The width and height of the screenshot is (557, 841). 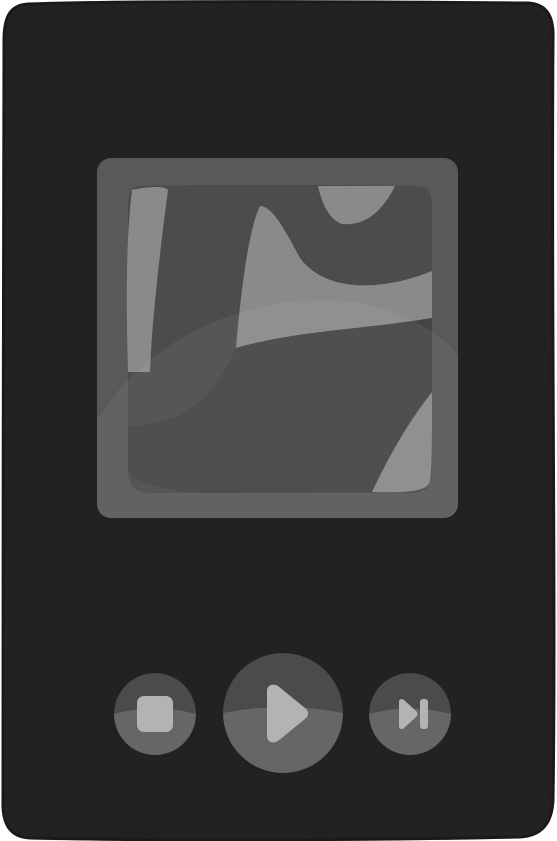 I want to click on stop-icon, so click(x=155, y=714).